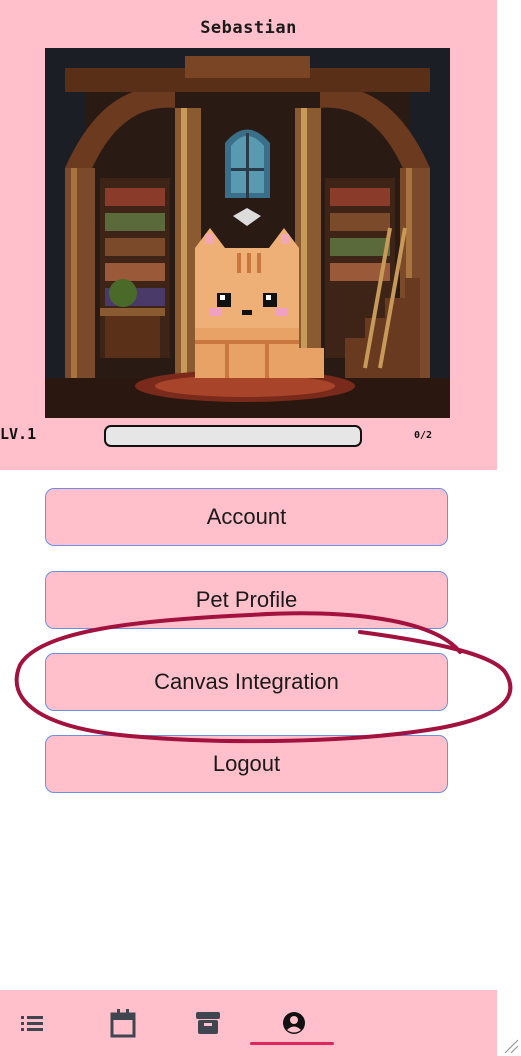 This screenshot has width=521, height=1056. What do you see at coordinates (246, 682) in the screenshot?
I see `canvas-integration-button: Canvas Integration` at bounding box center [246, 682].